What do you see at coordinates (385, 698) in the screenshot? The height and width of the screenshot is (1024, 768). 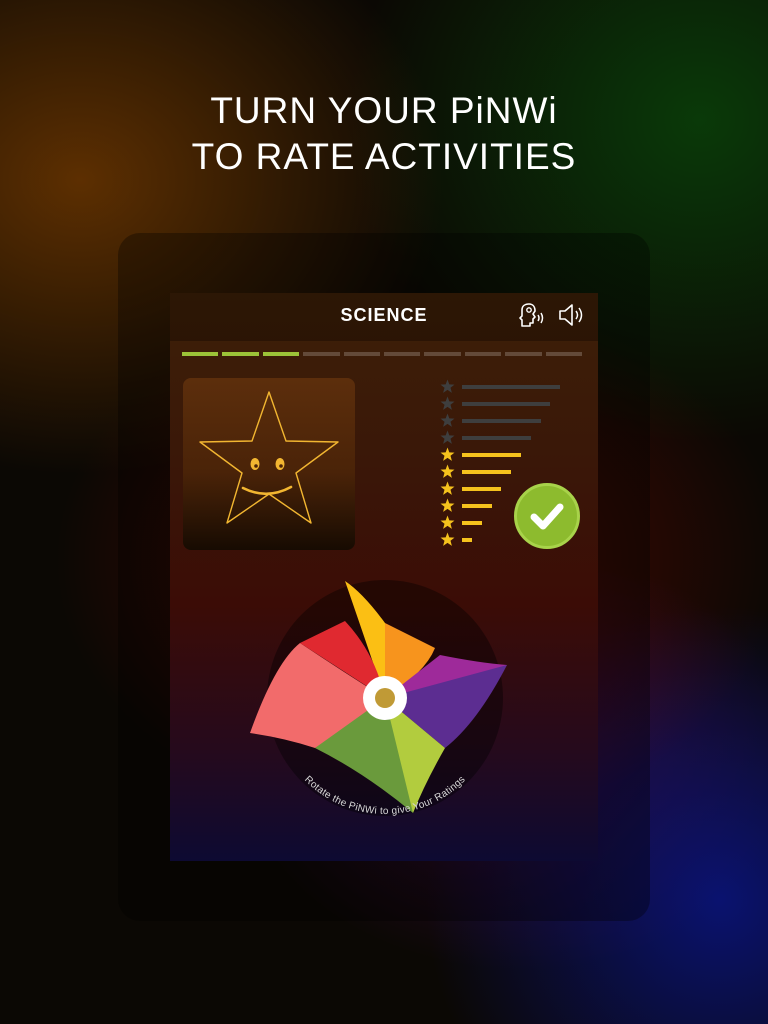 I see `pinwheel-hub-center` at bounding box center [385, 698].